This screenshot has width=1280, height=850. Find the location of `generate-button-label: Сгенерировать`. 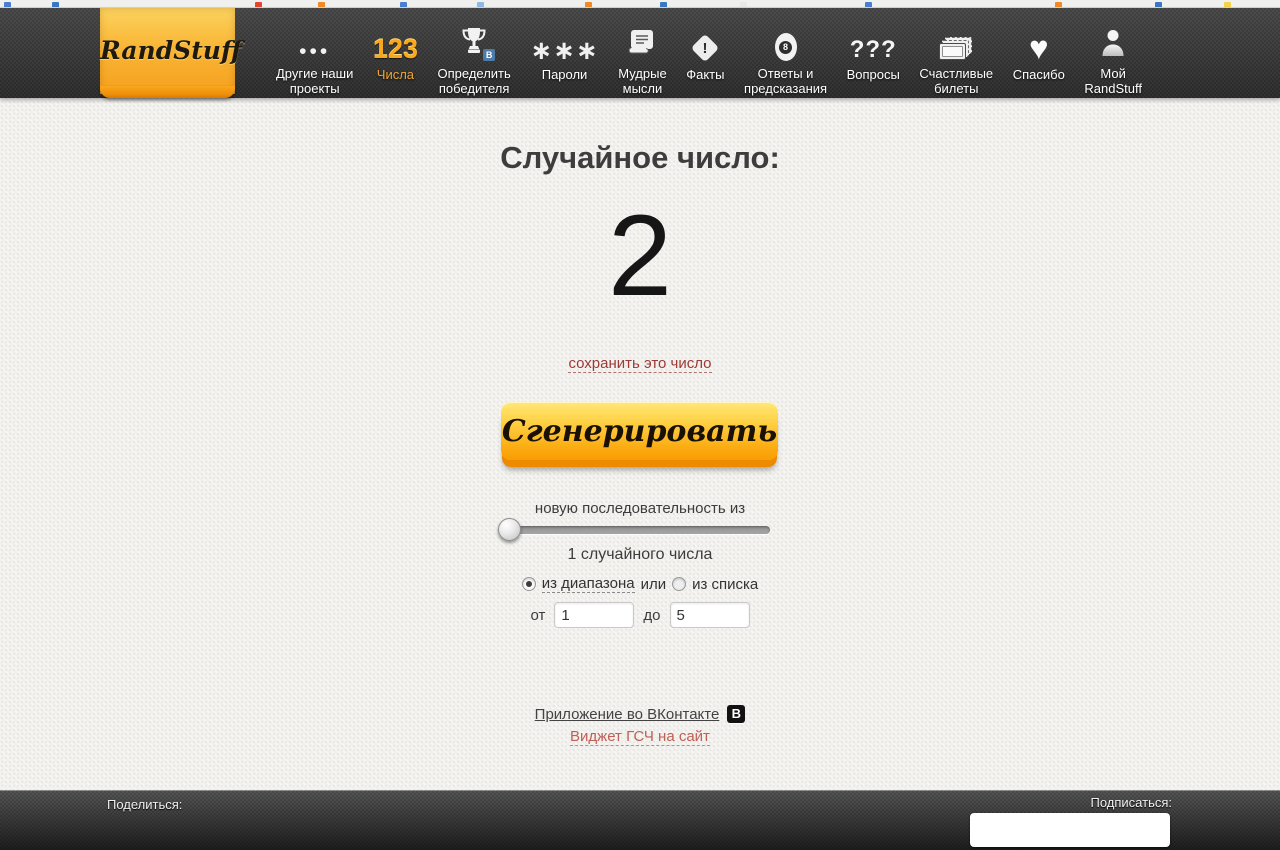

generate-button-label: Сгенерировать is located at coordinates (639, 431).